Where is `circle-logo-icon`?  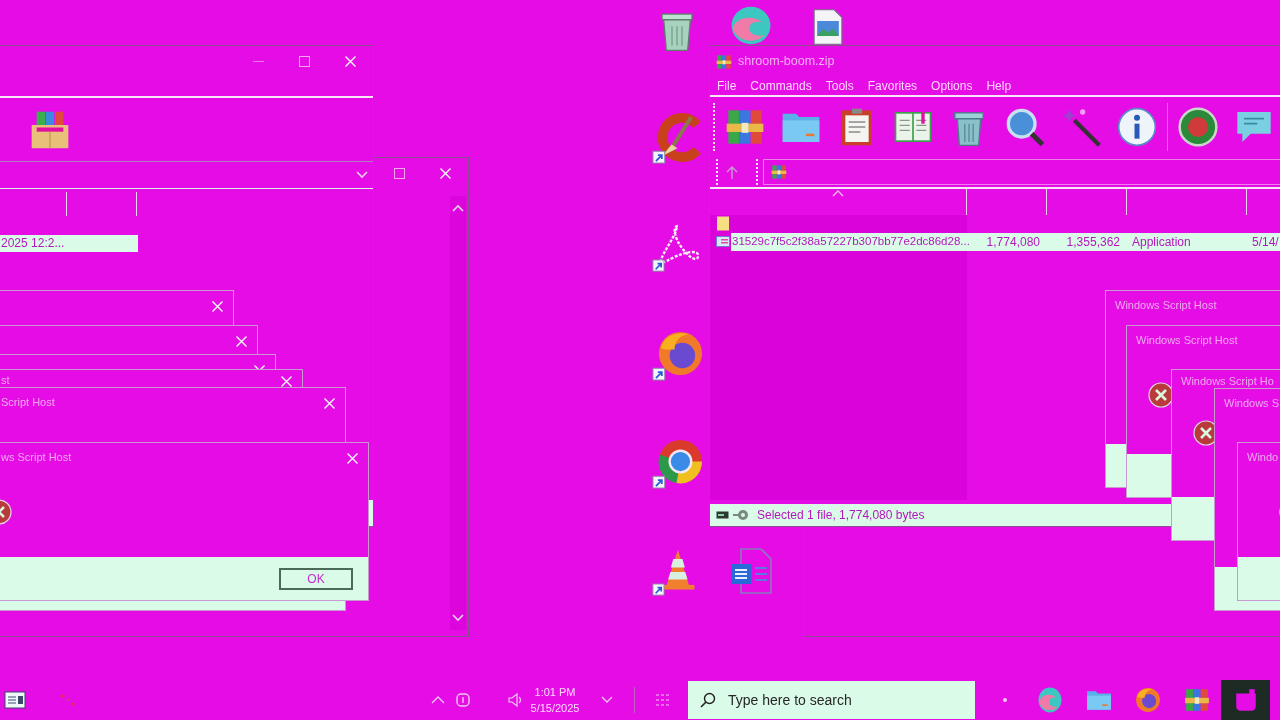
circle-logo-icon is located at coordinates (677, 463).